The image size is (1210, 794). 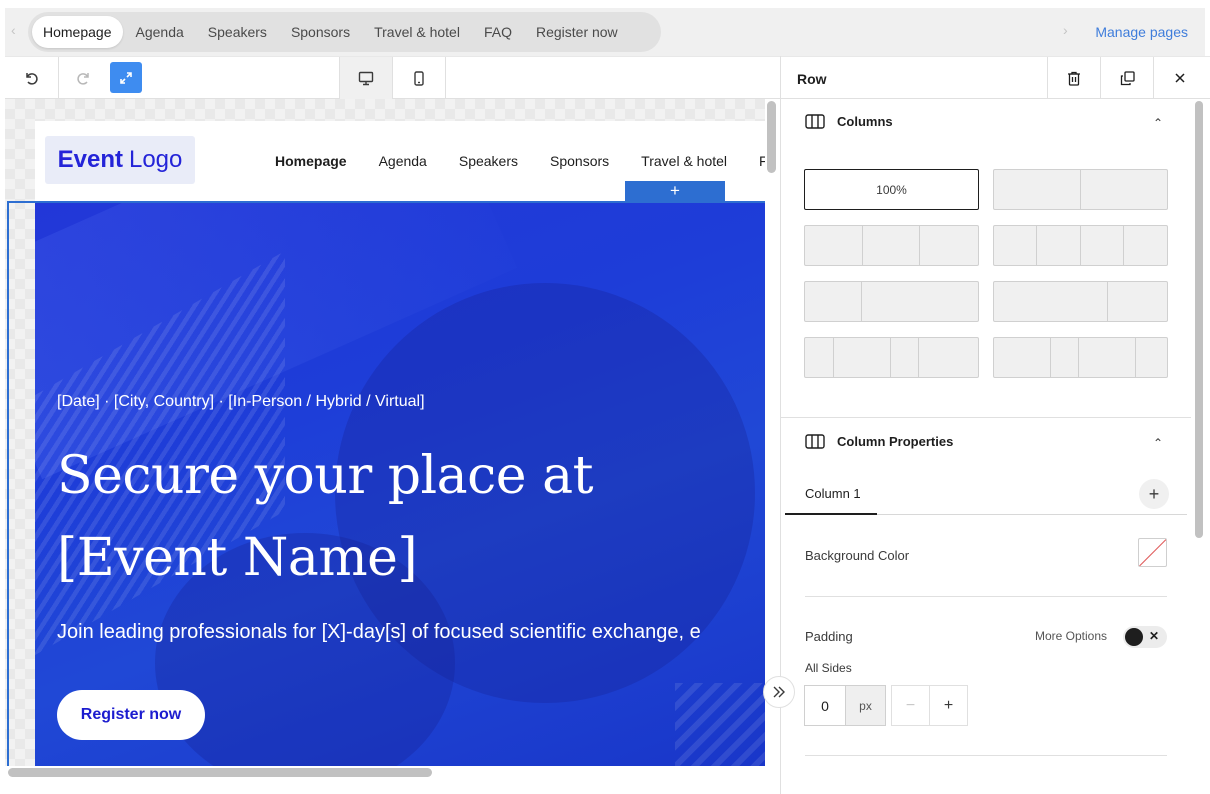 I want to click on collapse-panel-button, so click(x=779, y=692).